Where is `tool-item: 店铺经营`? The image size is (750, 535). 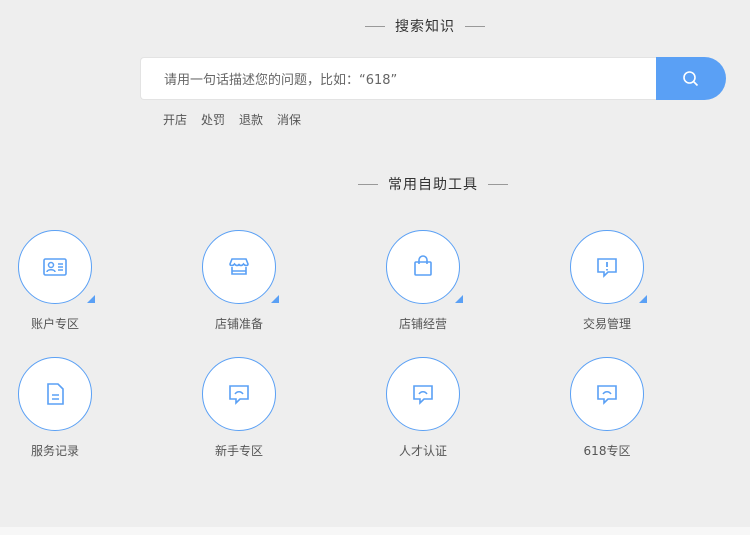 tool-item: 店铺经营 is located at coordinates (423, 281).